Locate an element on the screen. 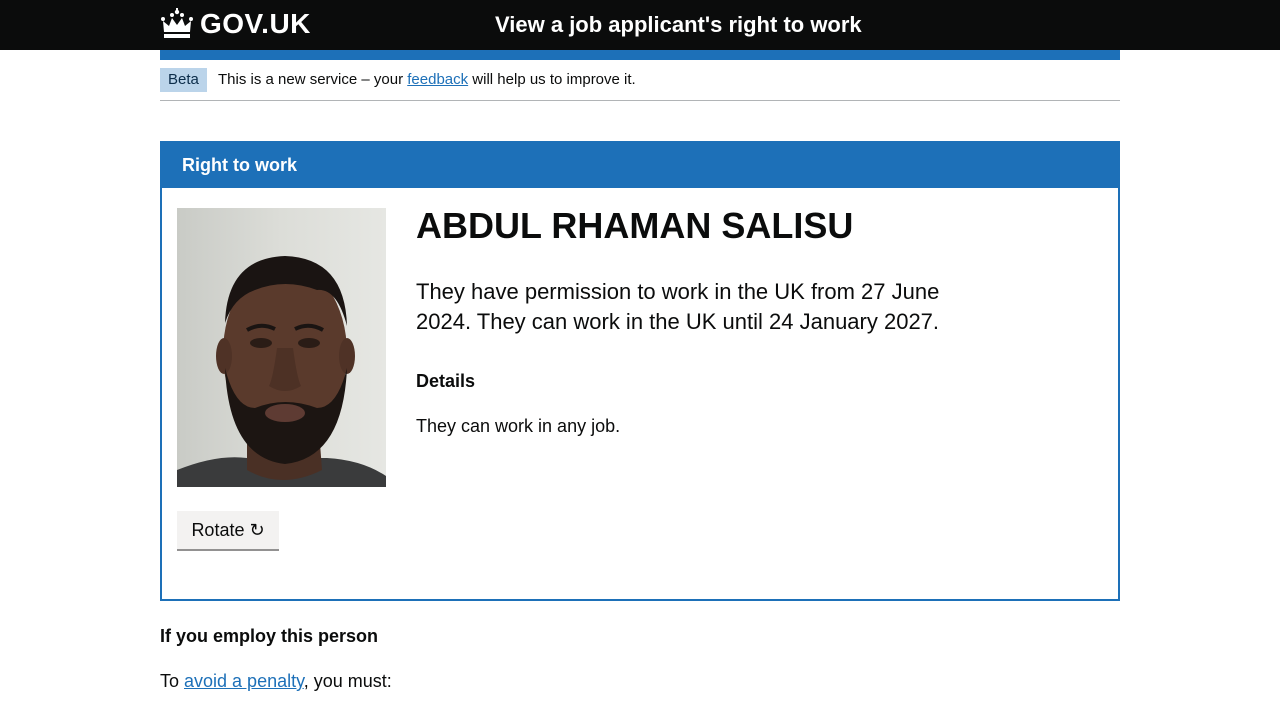 Image resolution: width=1280 pixels, height=720 pixels. service-name-link: View a job applicant's right to work is located at coordinates (678, 25).